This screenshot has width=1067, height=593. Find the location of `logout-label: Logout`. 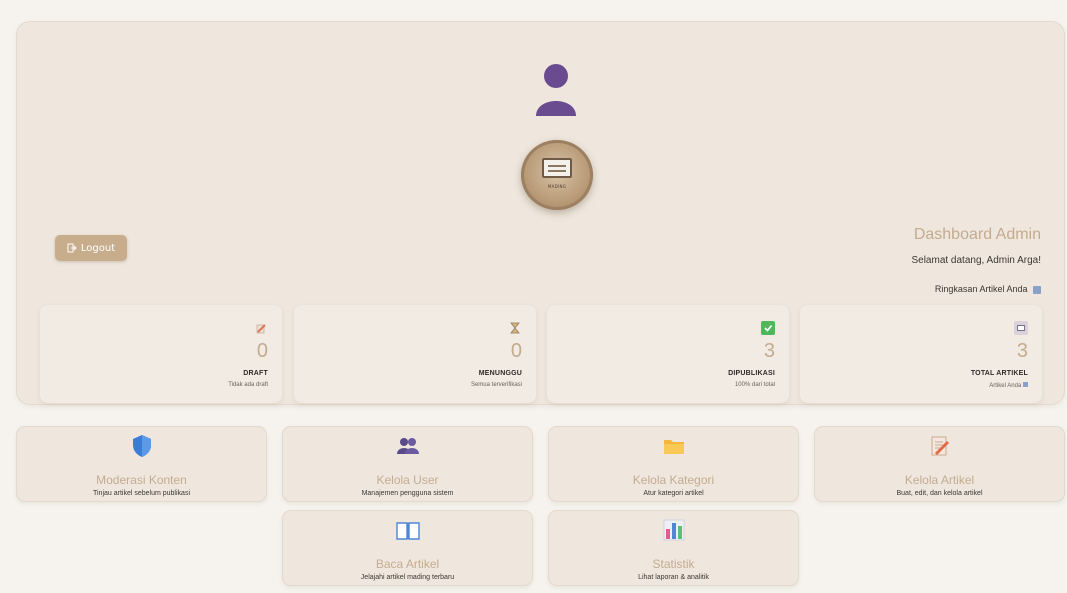

logout-label: Logout is located at coordinates (98, 248).